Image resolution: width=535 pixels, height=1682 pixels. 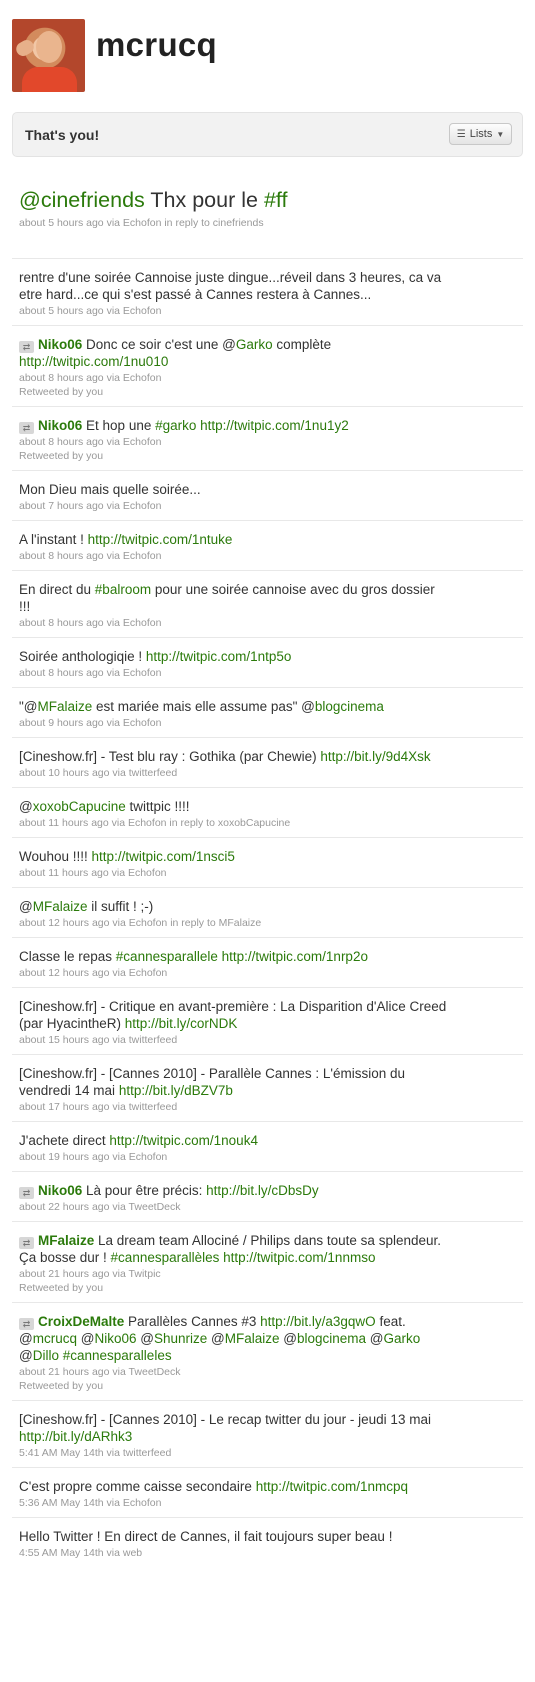 I want to click on tweet-text-fragment: Classe le repas, so click(x=67, y=956).